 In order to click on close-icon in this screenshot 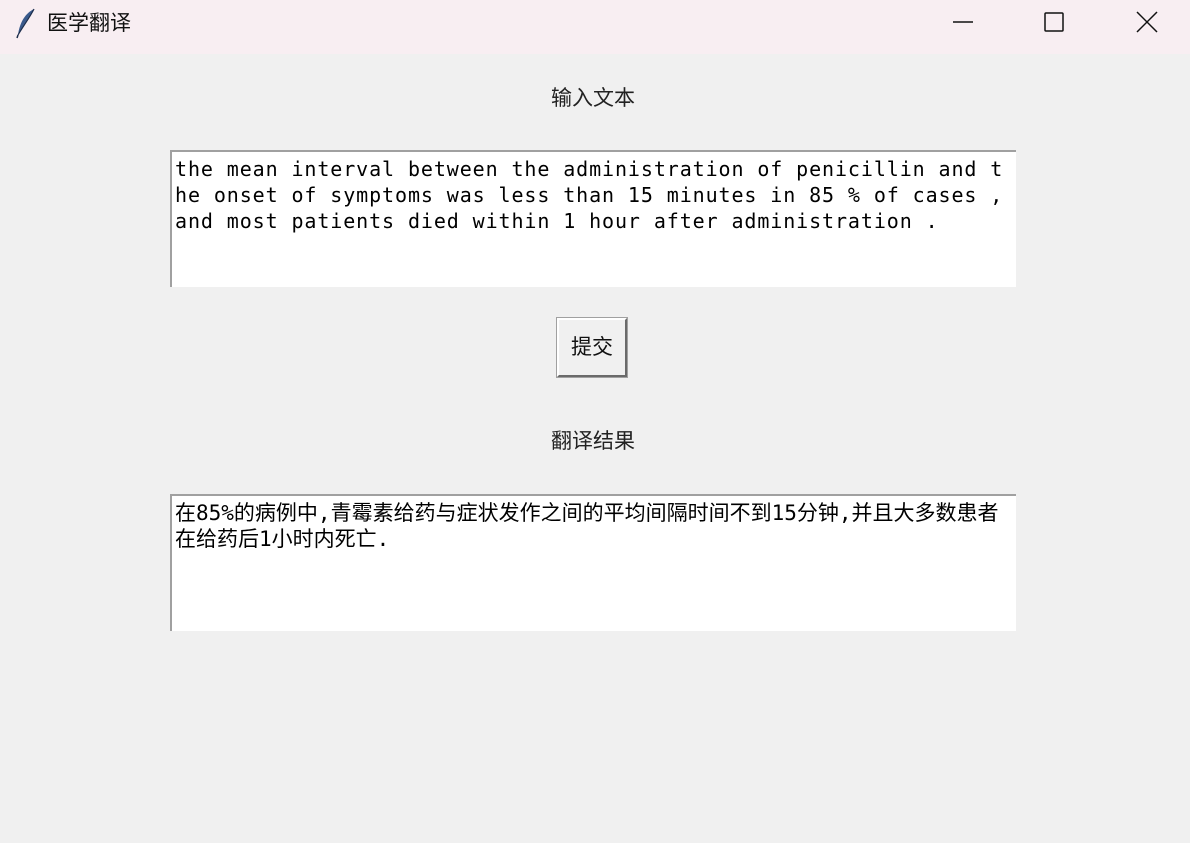, I will do `click(1147, 22)`.